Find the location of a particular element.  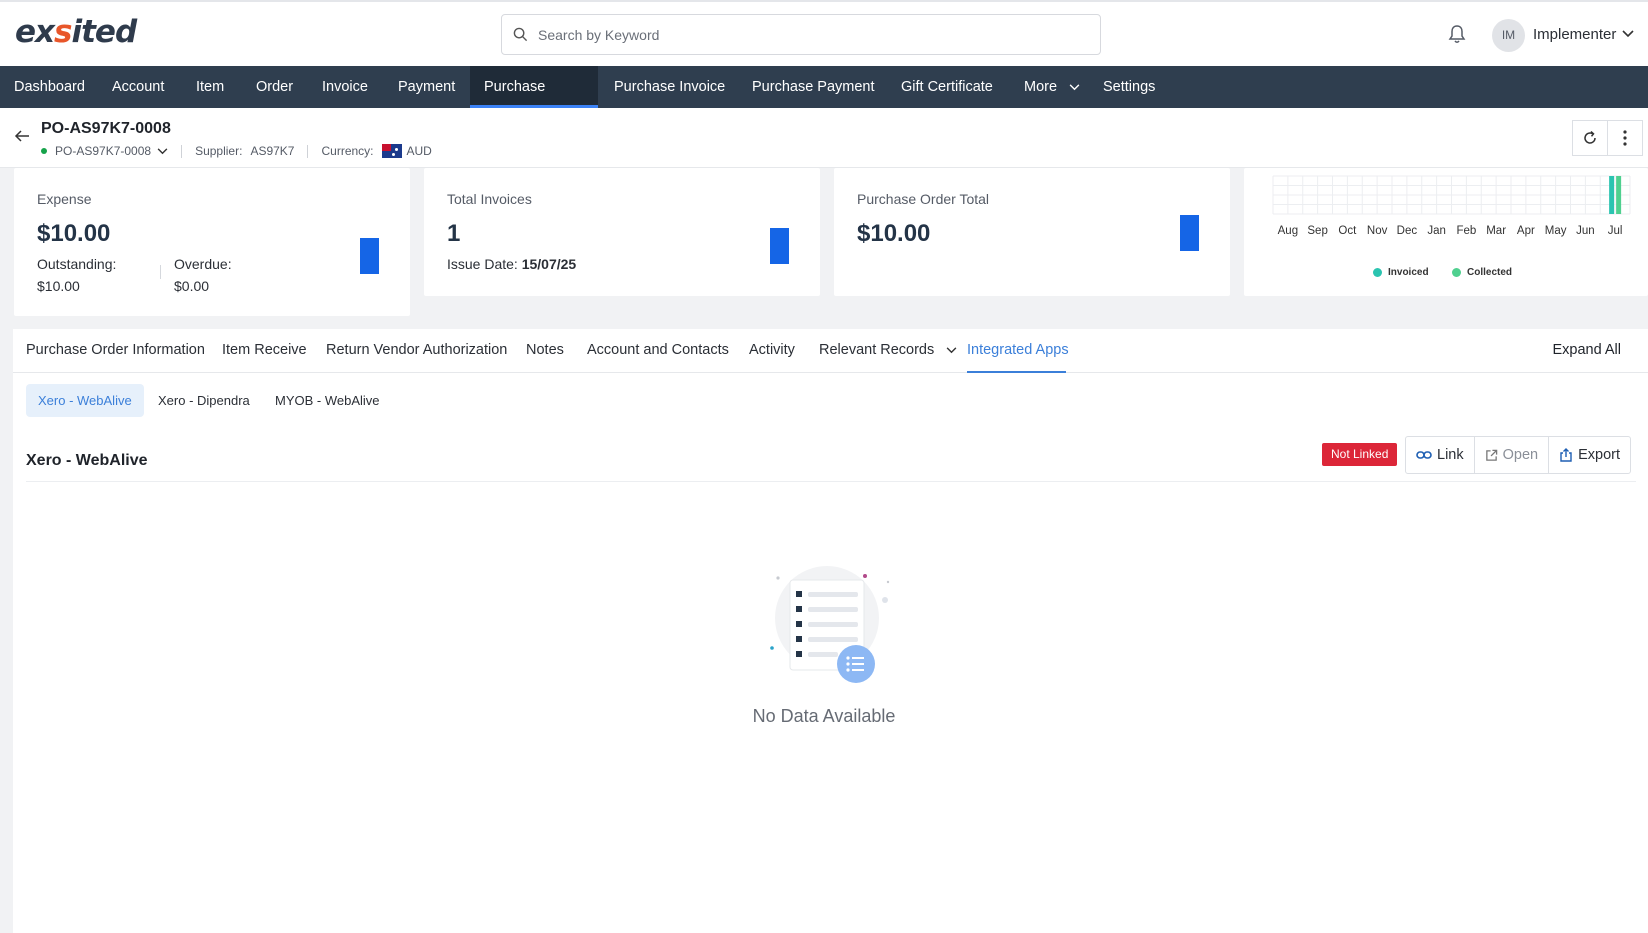

nav-gift-certificate: Gift Certificate is located at coordinates (947, 87).